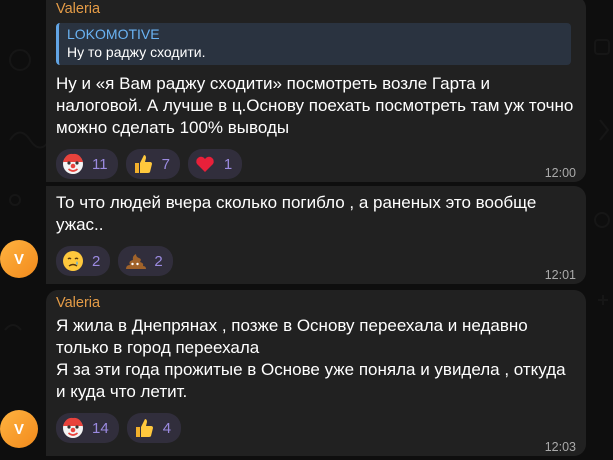 The image size is (613, 460). Describe the element at coordinates (136, 261) in the screenshot. I see `pile-of-poo-icon` at that location.